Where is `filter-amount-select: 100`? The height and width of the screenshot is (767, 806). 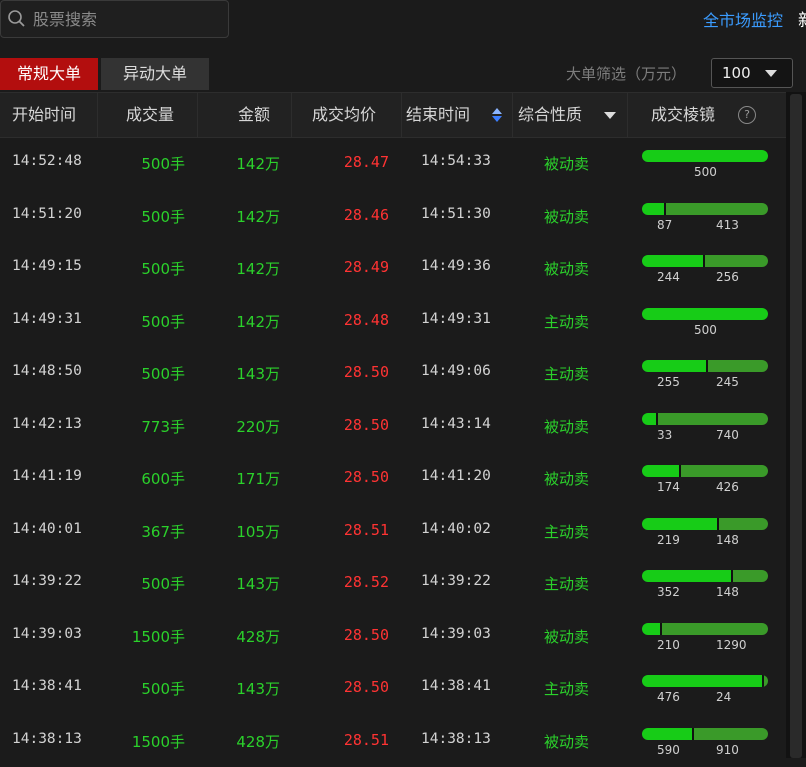
filter-amount-select: 100 is located at coordinates (752, 73).